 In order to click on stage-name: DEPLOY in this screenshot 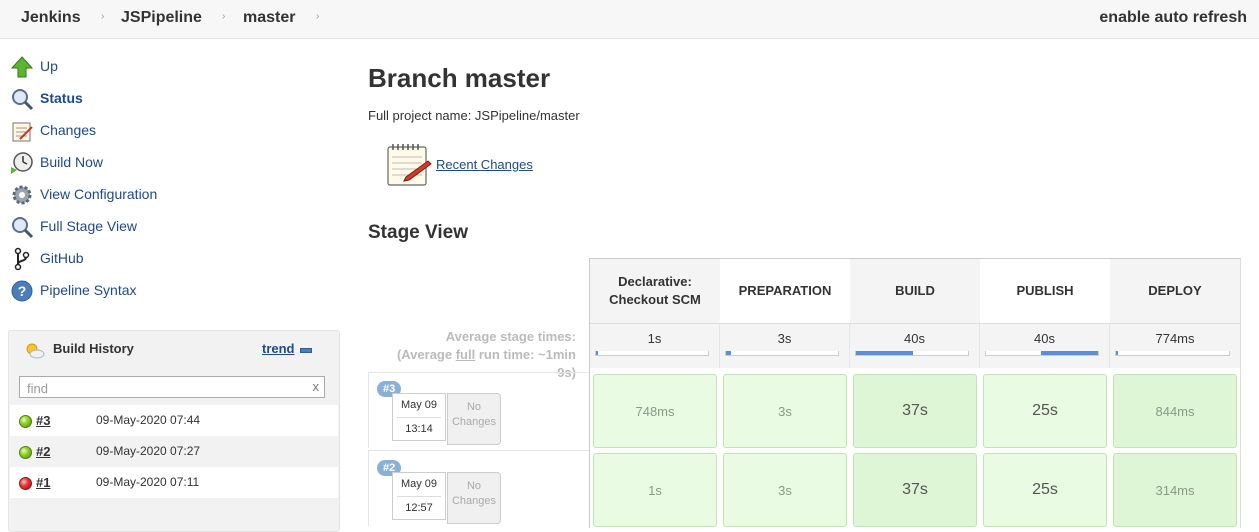, I will do `click(1175, 290)`.